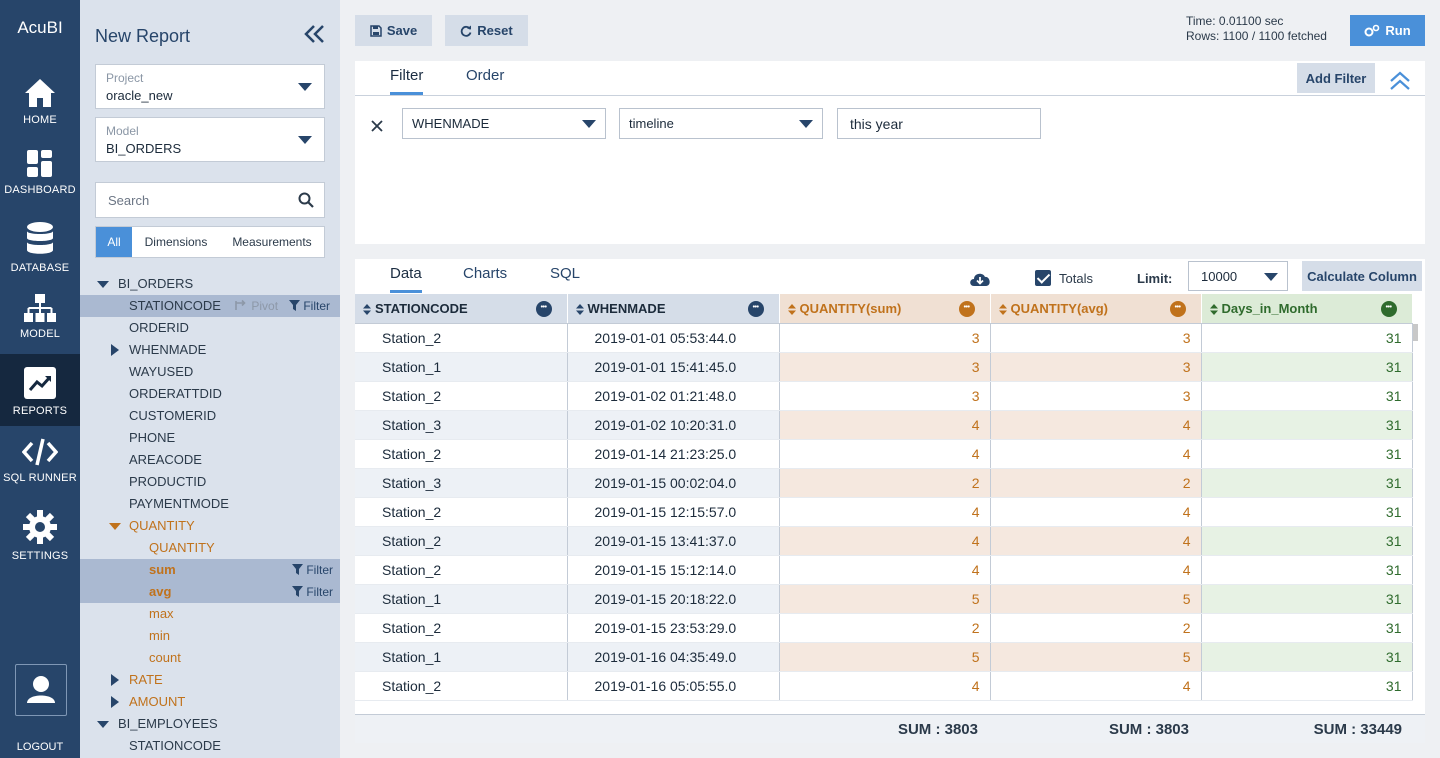 The height and width of the screenshot is (758, 1440). I want to click on tree-table-bi-employees: BI_EMPLOYEES, so click(210, 724).